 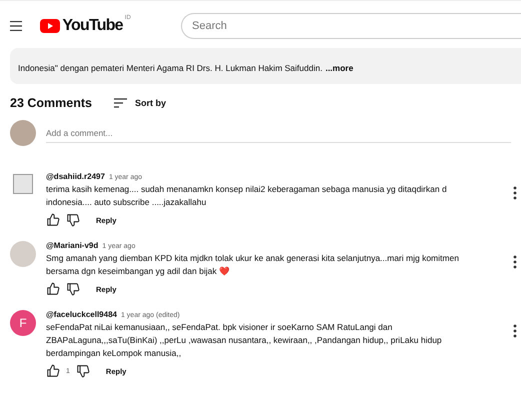 I want to click on menu-icon, so click(x=16, y=26).